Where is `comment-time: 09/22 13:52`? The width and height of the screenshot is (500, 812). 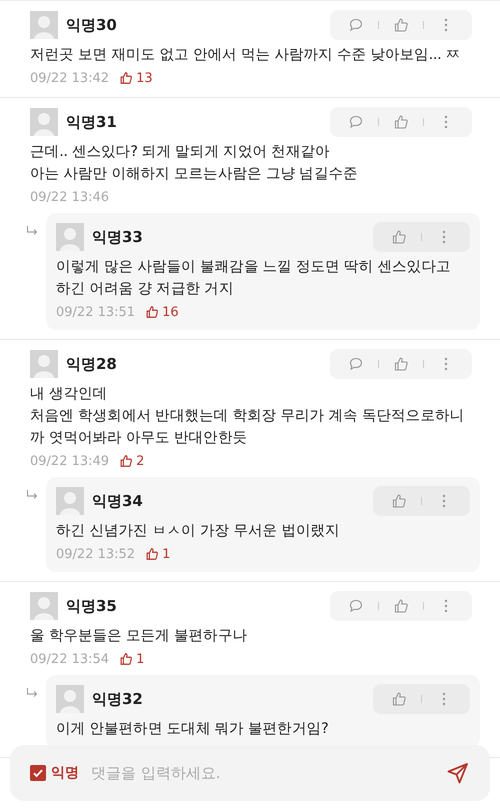 comment-time: 09/22 13:52 is located at coordinates (96, 554).